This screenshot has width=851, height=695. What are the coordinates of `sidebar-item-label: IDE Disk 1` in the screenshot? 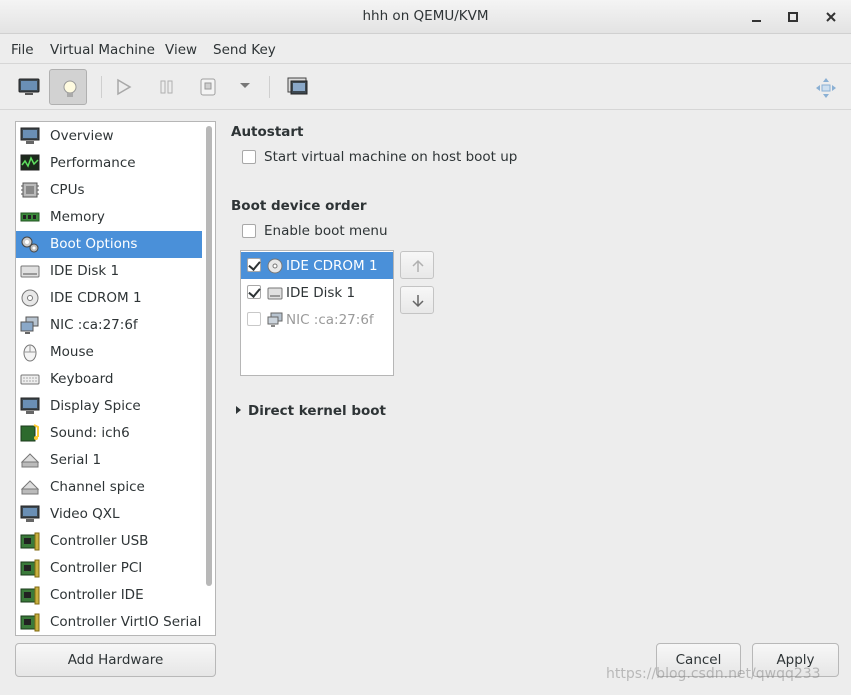 It's located at (85, 271).